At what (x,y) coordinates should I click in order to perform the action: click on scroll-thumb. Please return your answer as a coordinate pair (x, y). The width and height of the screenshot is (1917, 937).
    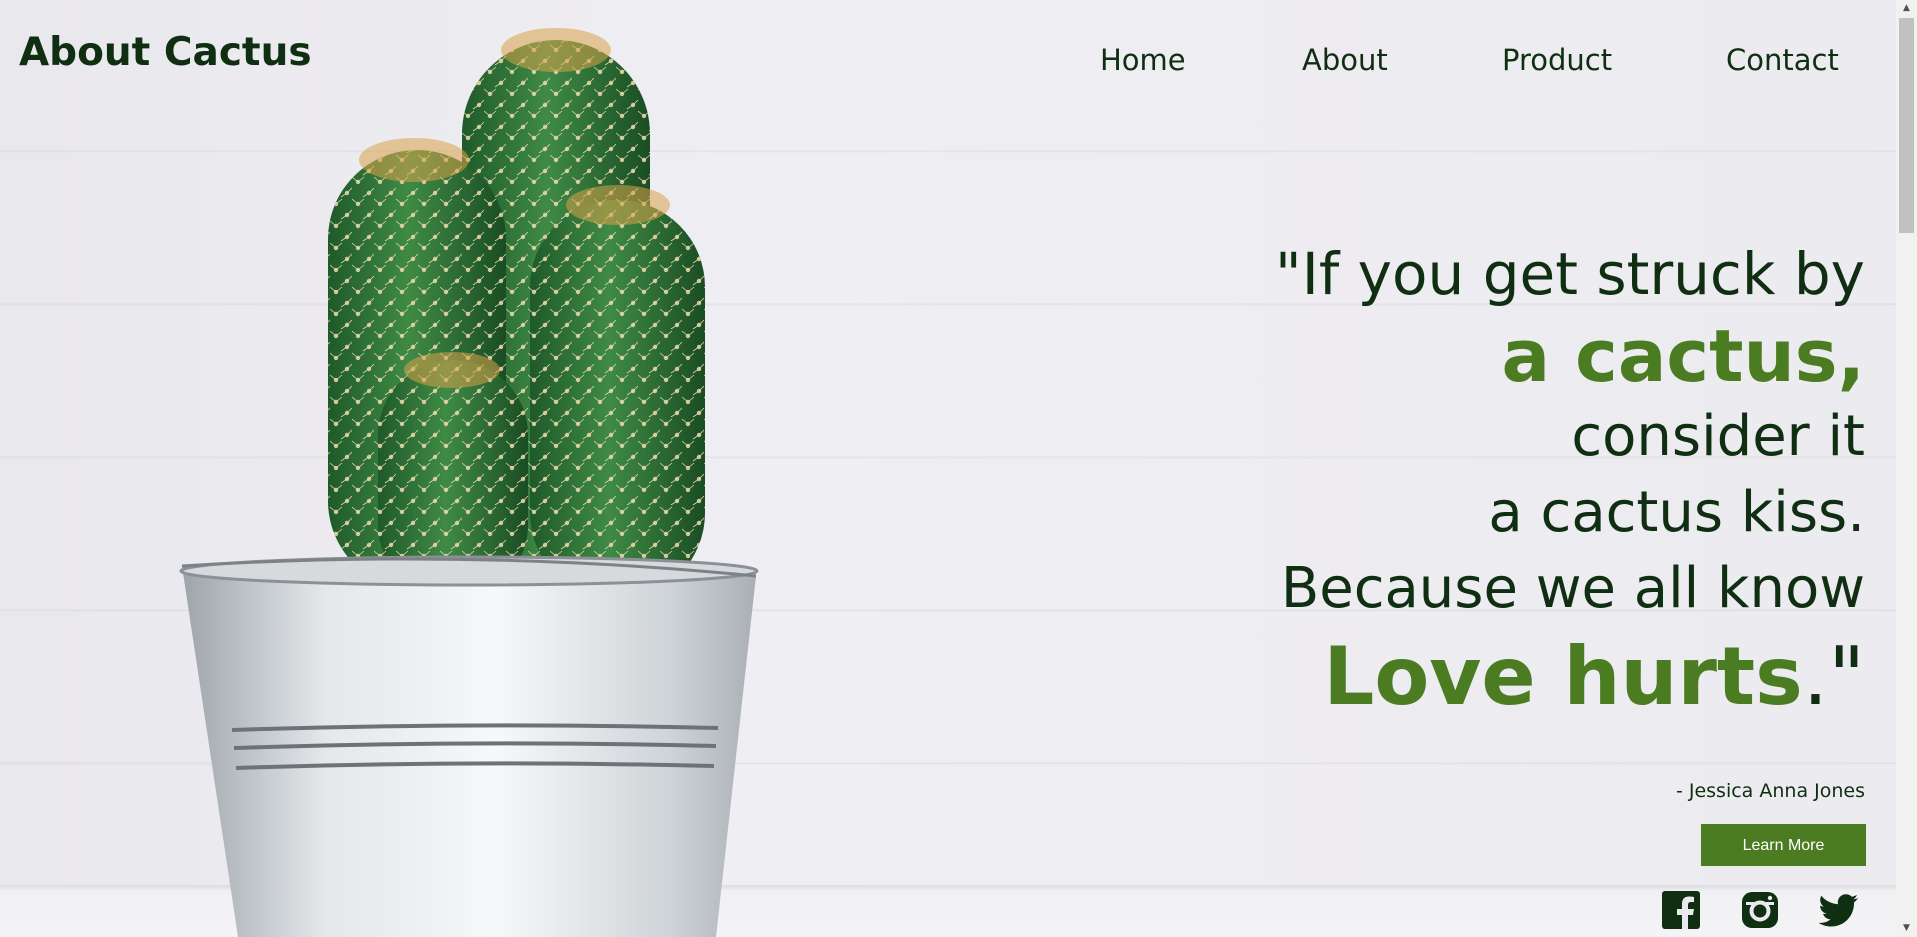
    Looking at the image, I should click on (1906, 125).